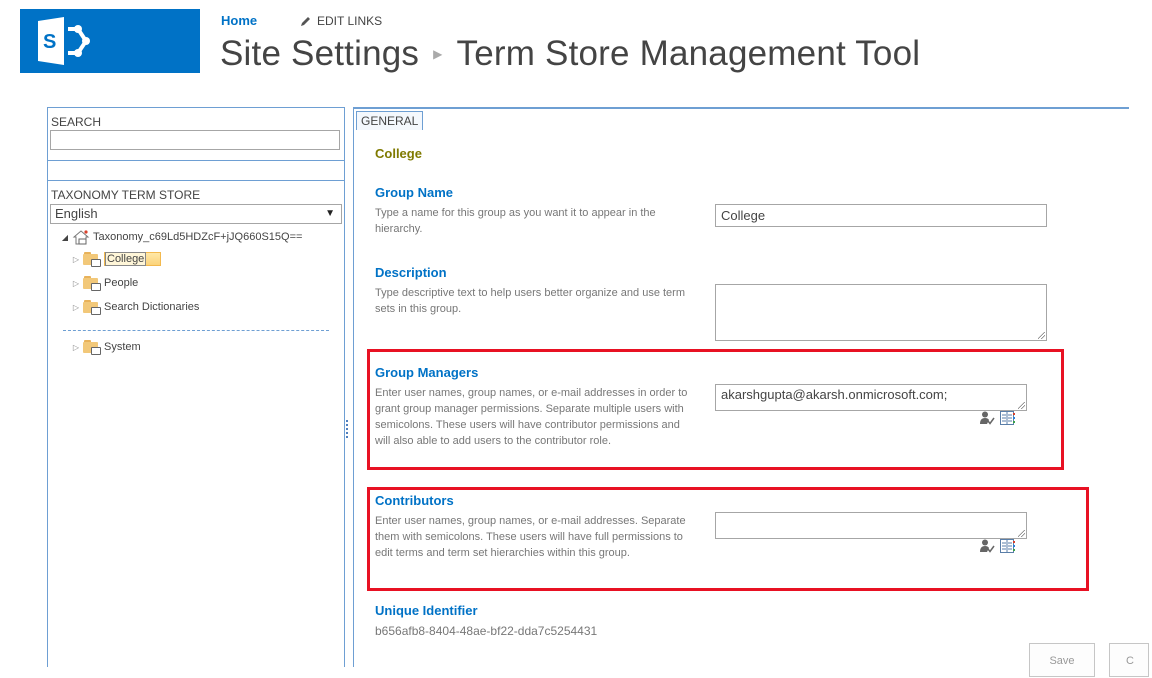 The height and width of the screenshot is (678, 1152). What do you see at coordinates (398, 153) in the screenshot?
I see `group-title: College` at bounding box center [398, 153].